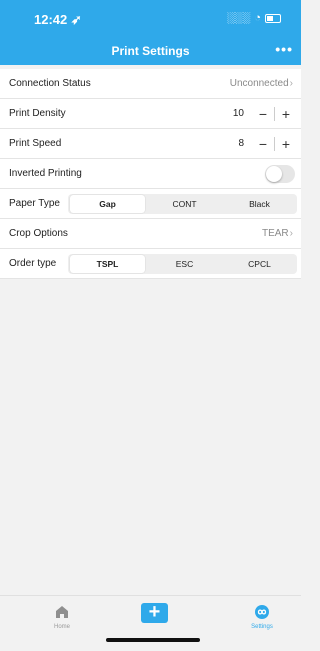 Image resolution: width=320 pixels, height=651 pixels. I want to click on density-minus-button: −, so click(263, 114).